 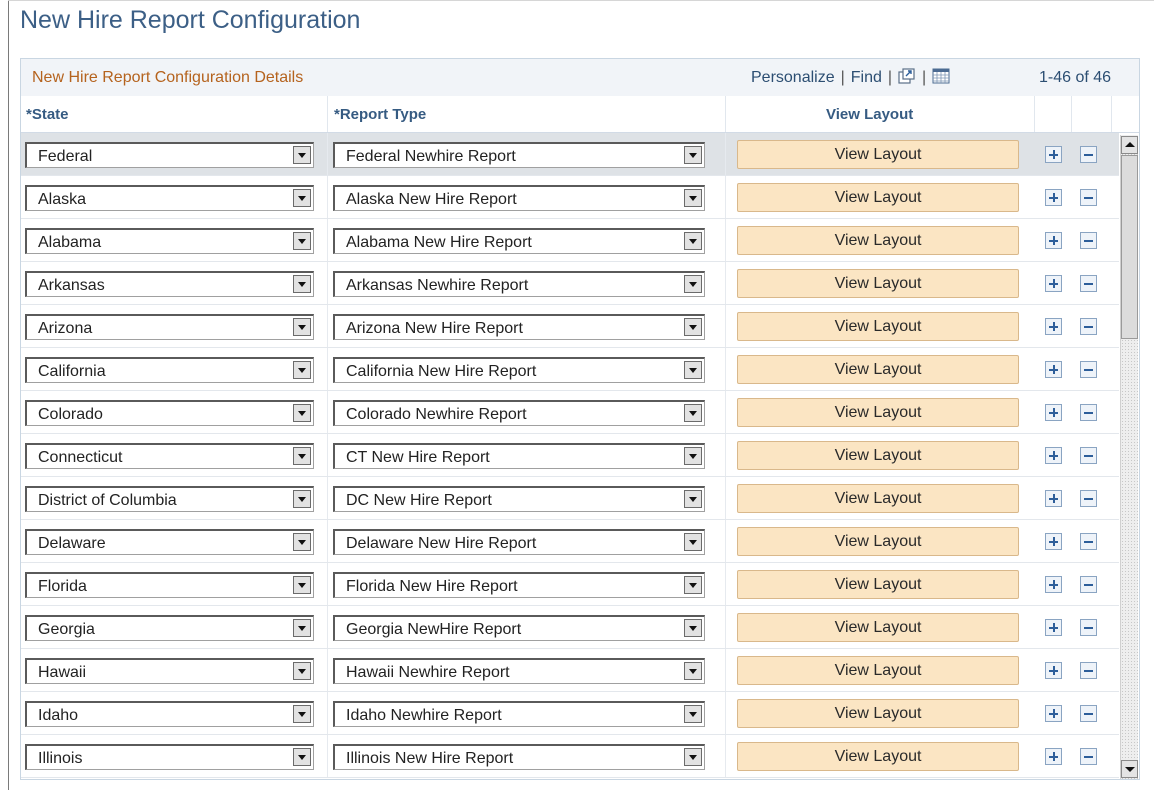 What do you see at coordinates (519, 757) in the screenshot?
I see `report-type-dropdown: Illinois New Hire Report` at bounding box center [519, 757].